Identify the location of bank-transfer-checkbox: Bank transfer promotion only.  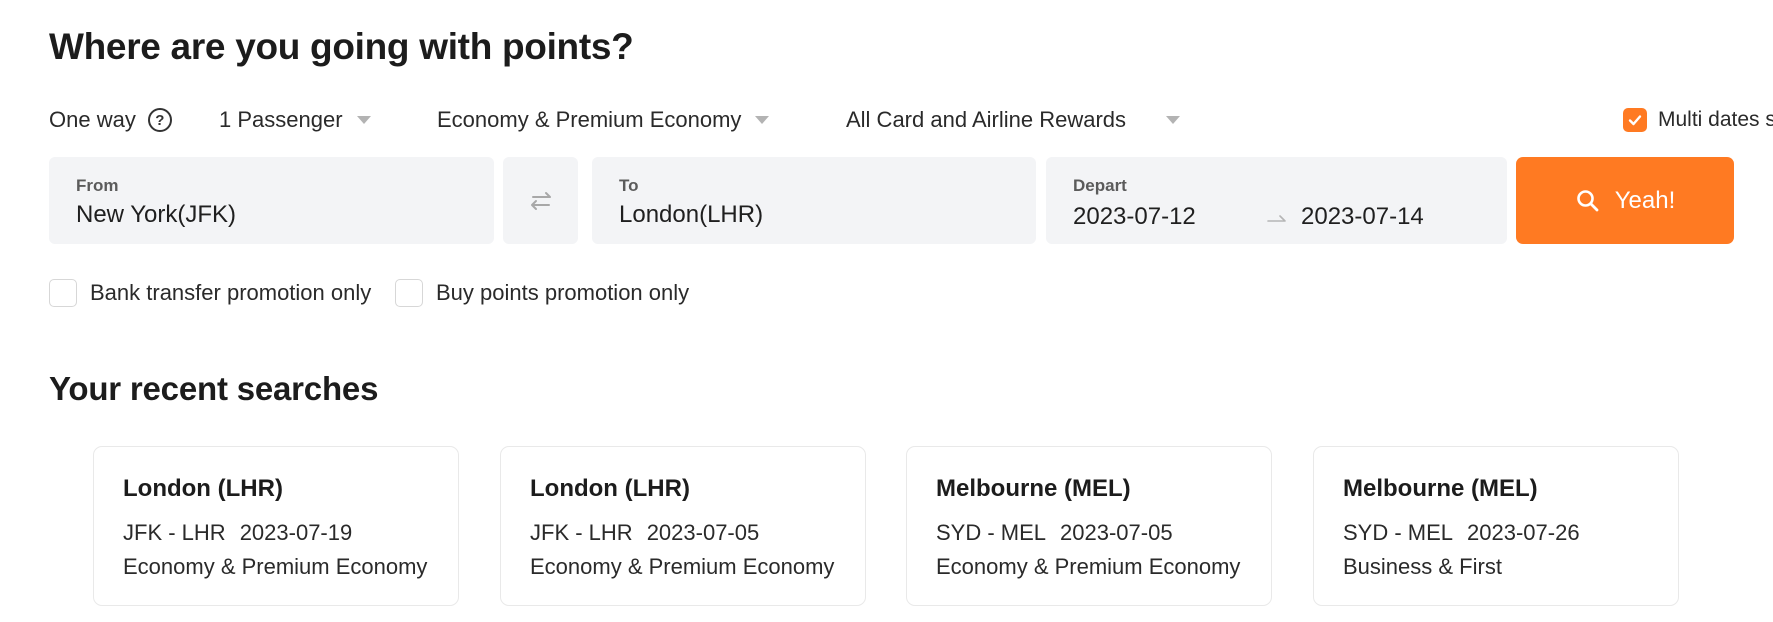
(210, 293).